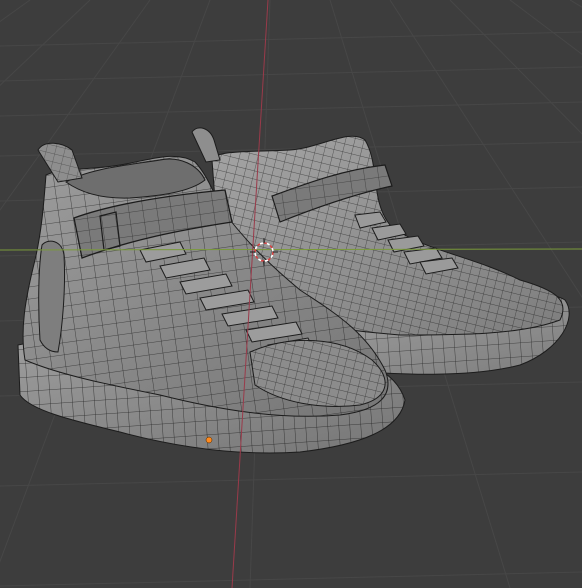  I want to click on sneaker-left-side-panel, so click(52, 296).